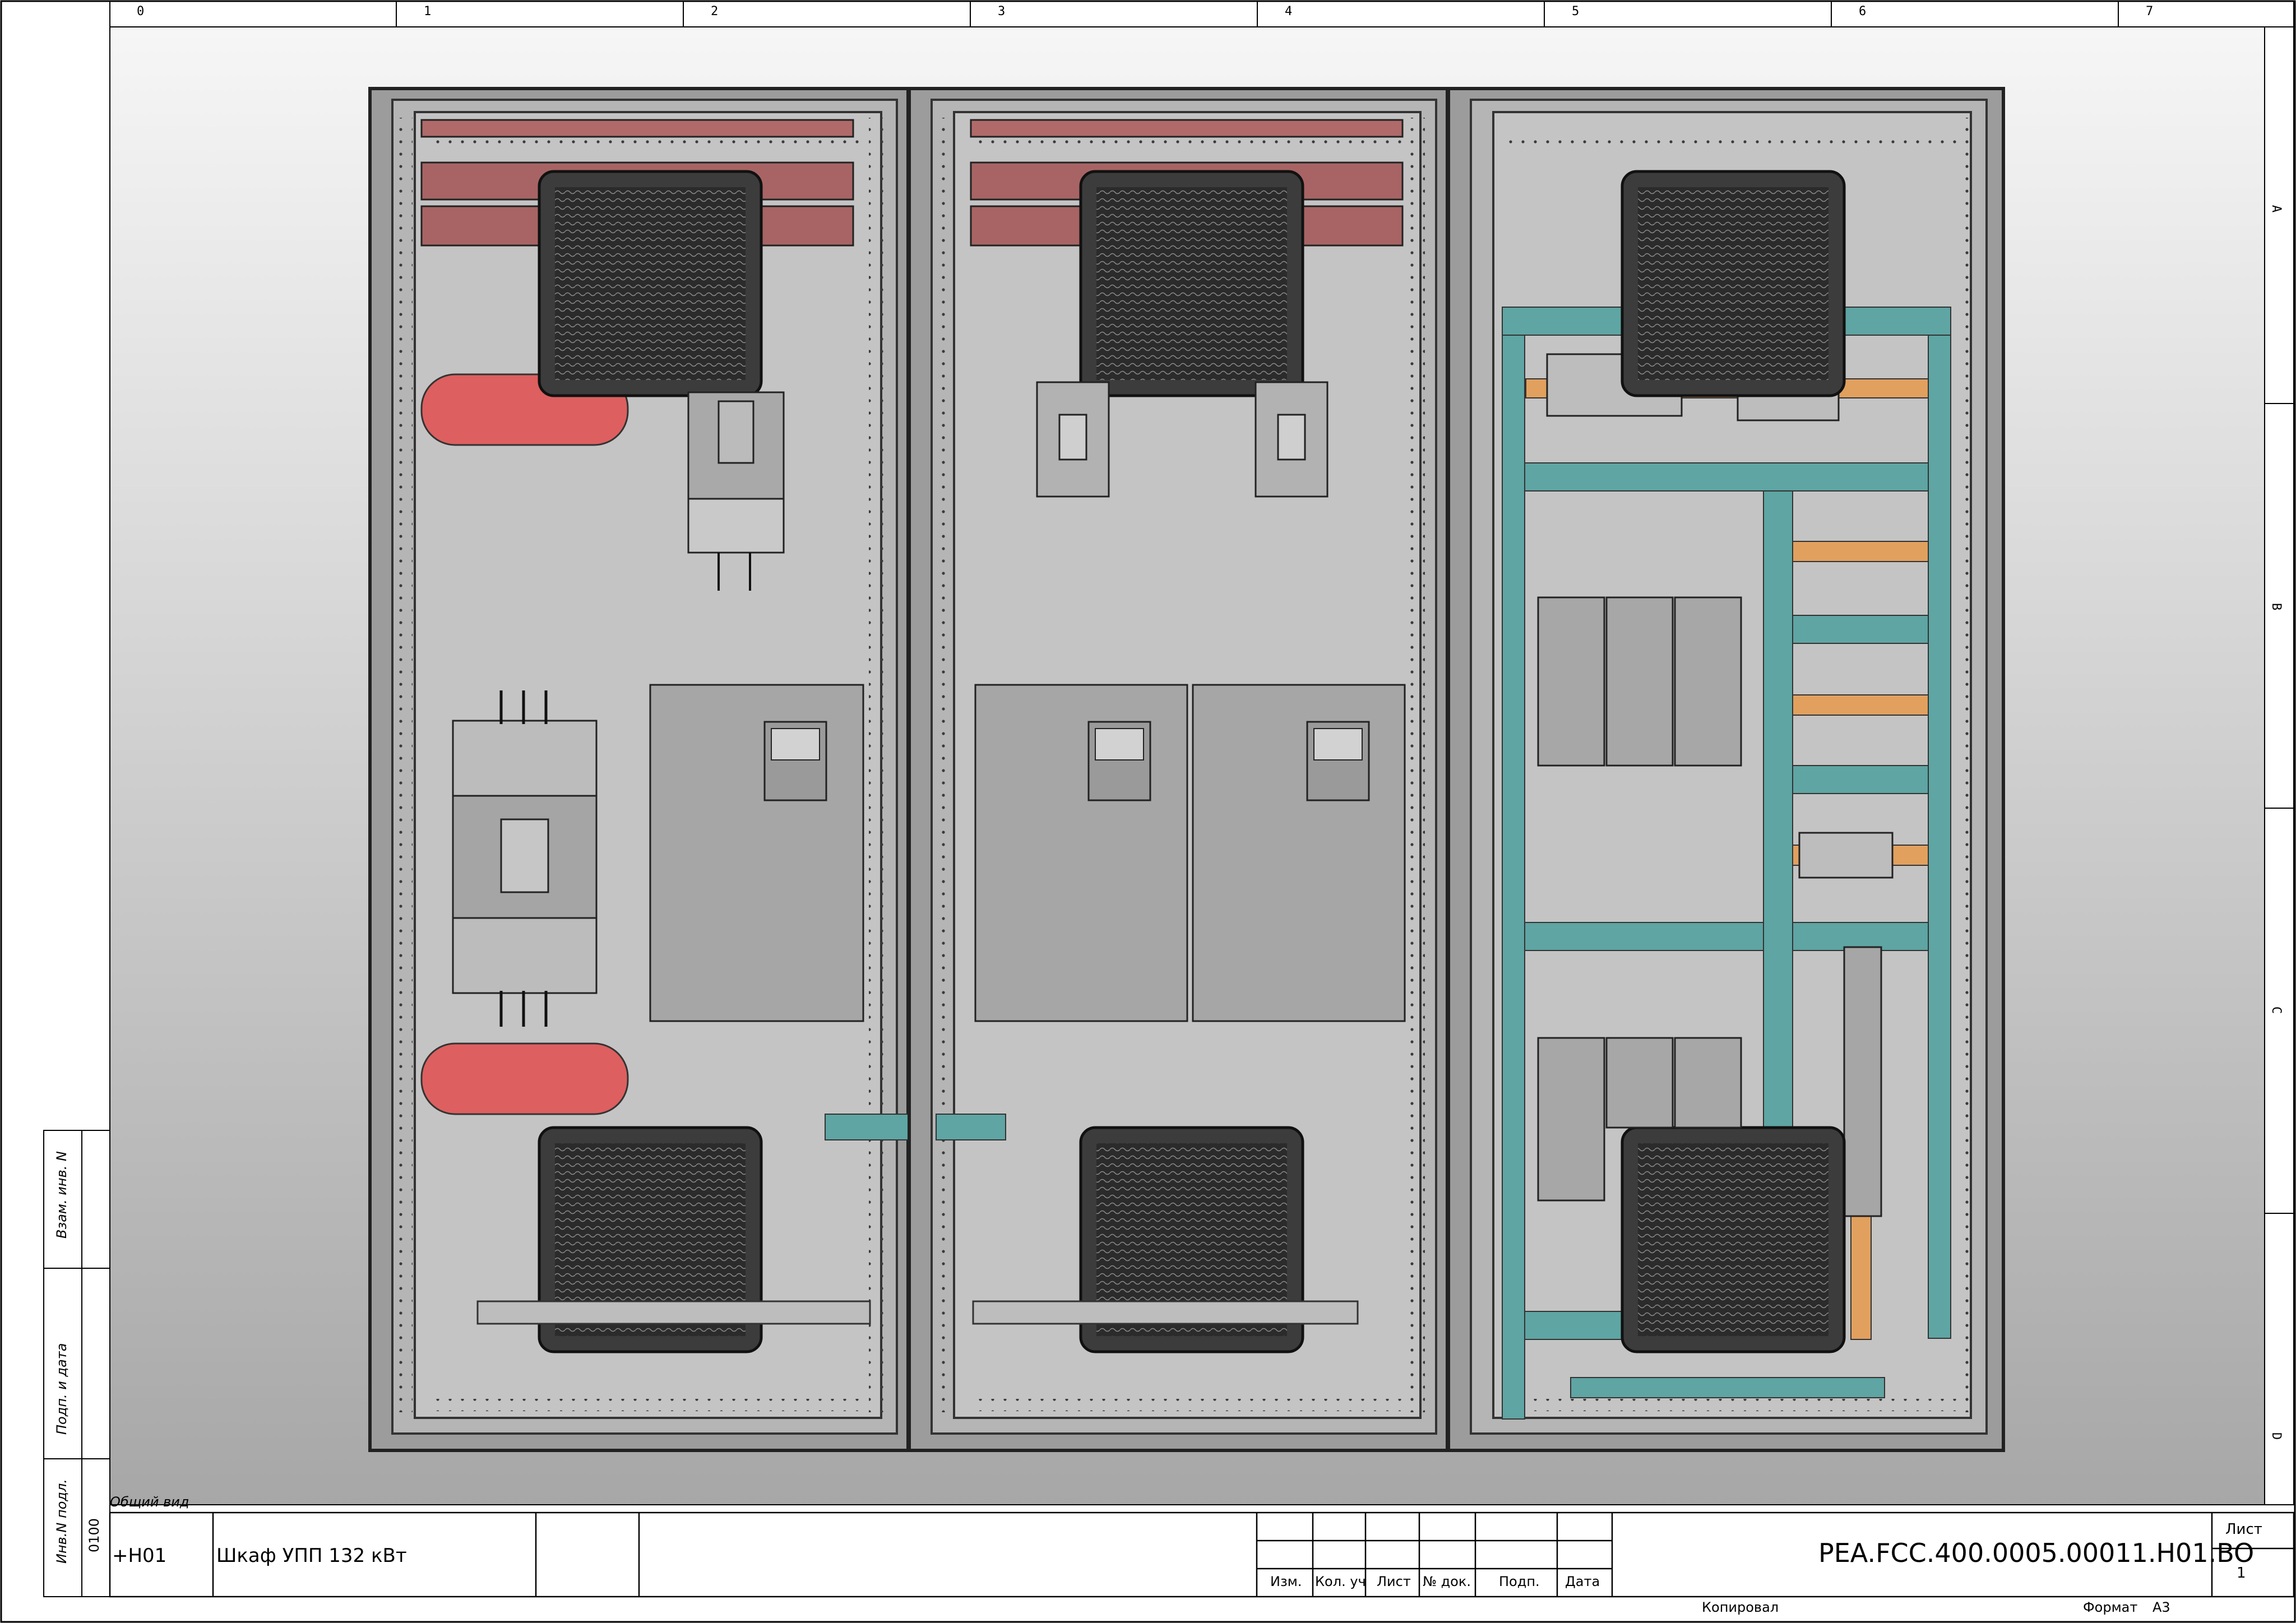 The width and height of the screenshot is (2296, 1623). What do you see at coordinates (1340, 1581) in the screenshot?
I see `rev-header-kol: Кол. уч` at bounding box center [1340, 1581].